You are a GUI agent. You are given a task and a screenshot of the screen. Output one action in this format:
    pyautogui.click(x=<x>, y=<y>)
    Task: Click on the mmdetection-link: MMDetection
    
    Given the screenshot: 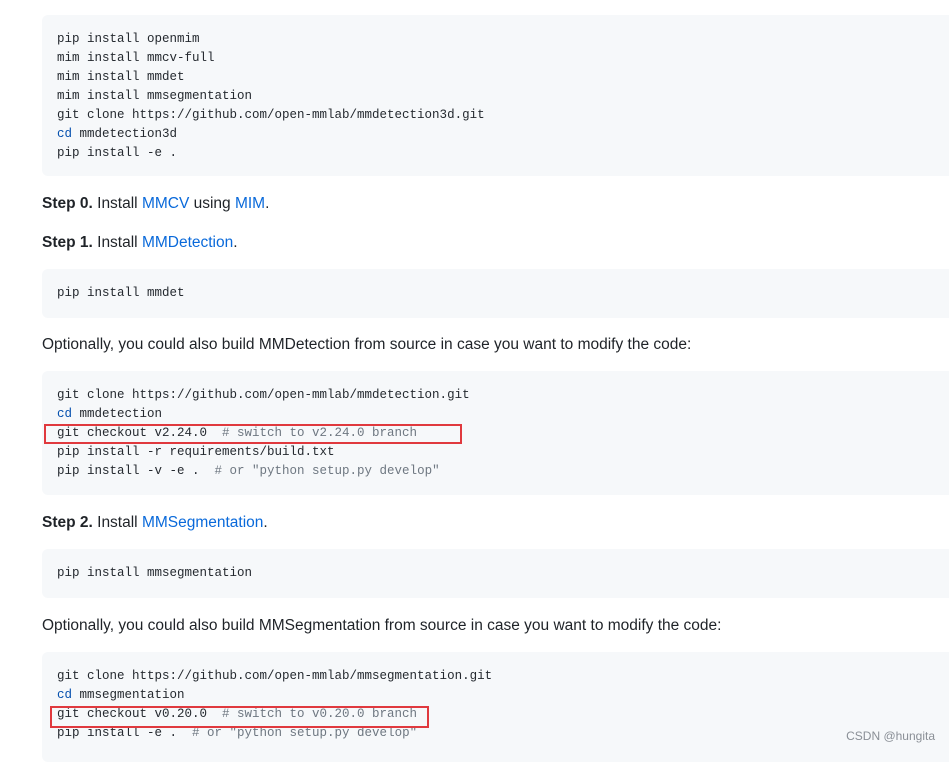 What is the action you would take?
    pyautogui.click(x=187, y=242)
    